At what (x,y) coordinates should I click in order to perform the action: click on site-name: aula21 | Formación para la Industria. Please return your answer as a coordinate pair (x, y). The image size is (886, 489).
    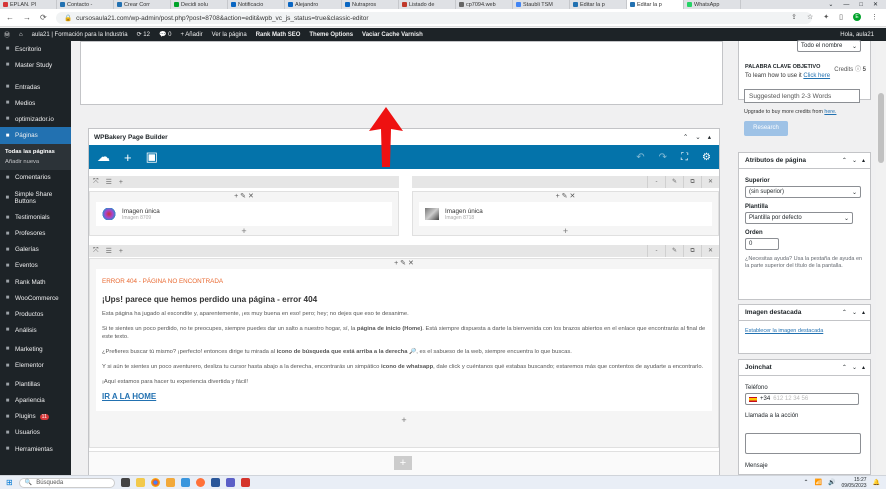
    Looking at the image, I should click on (80, 35).